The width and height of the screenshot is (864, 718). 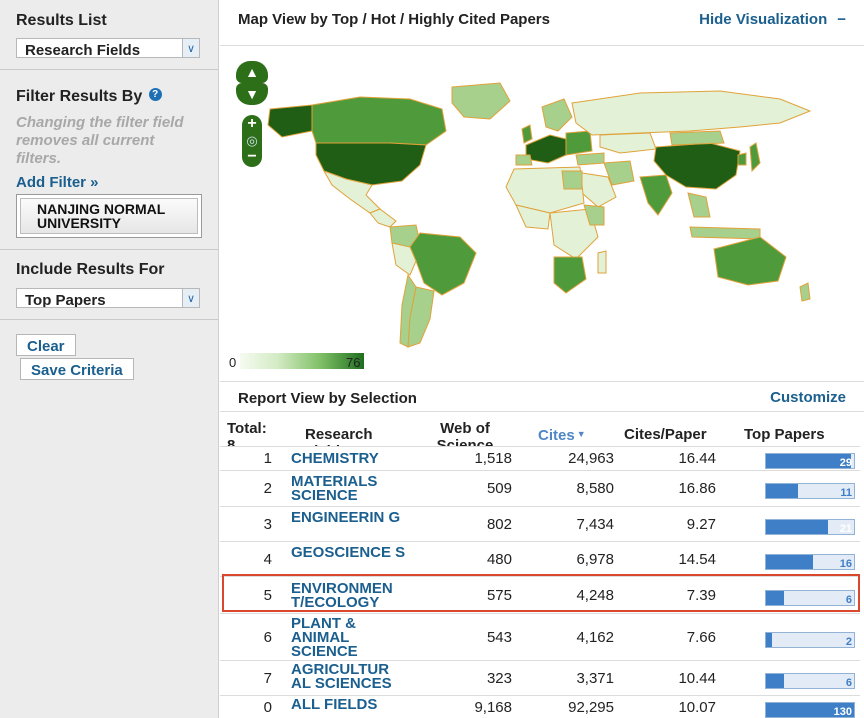 What do you see at coordinates (810, 640) in the screenshot?
I see `top-papers-bar: 2` at bounding box center [810, 640].